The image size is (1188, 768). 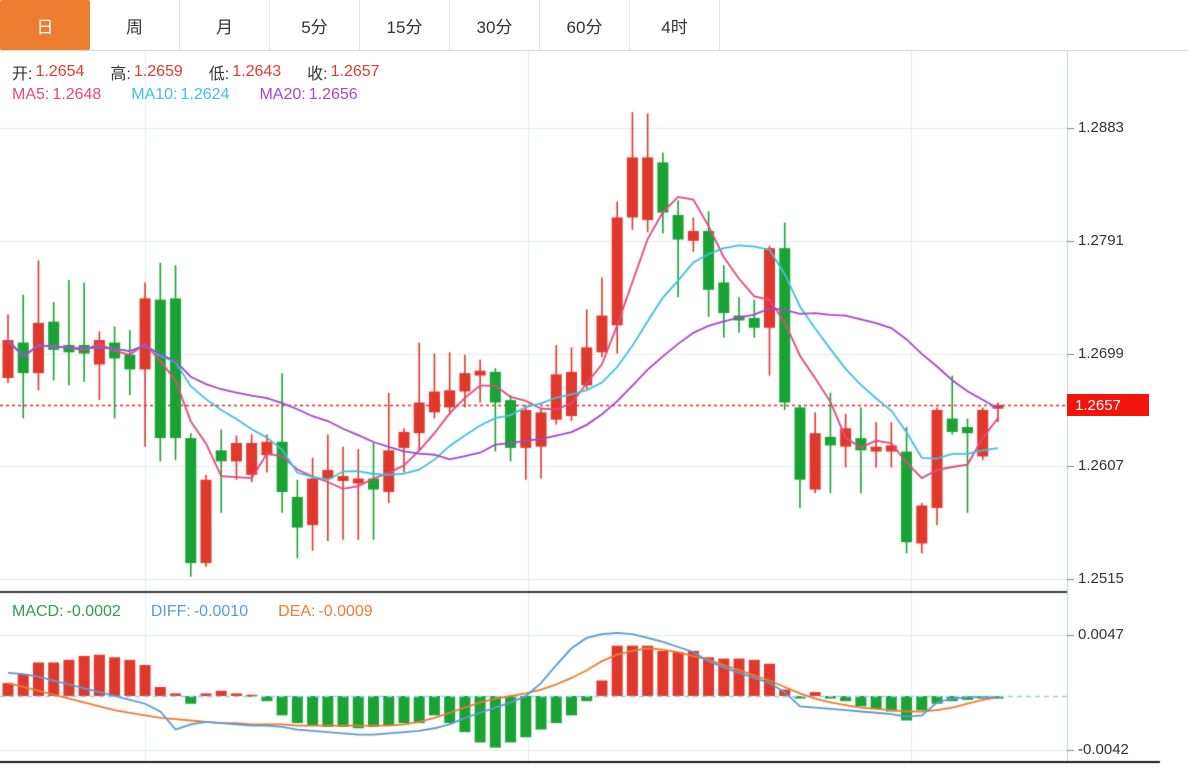 What do you see at coordinates (38, 611) in the screenshot?
I see `macd-label-0: MACD:` at bounding box center [38, 611].